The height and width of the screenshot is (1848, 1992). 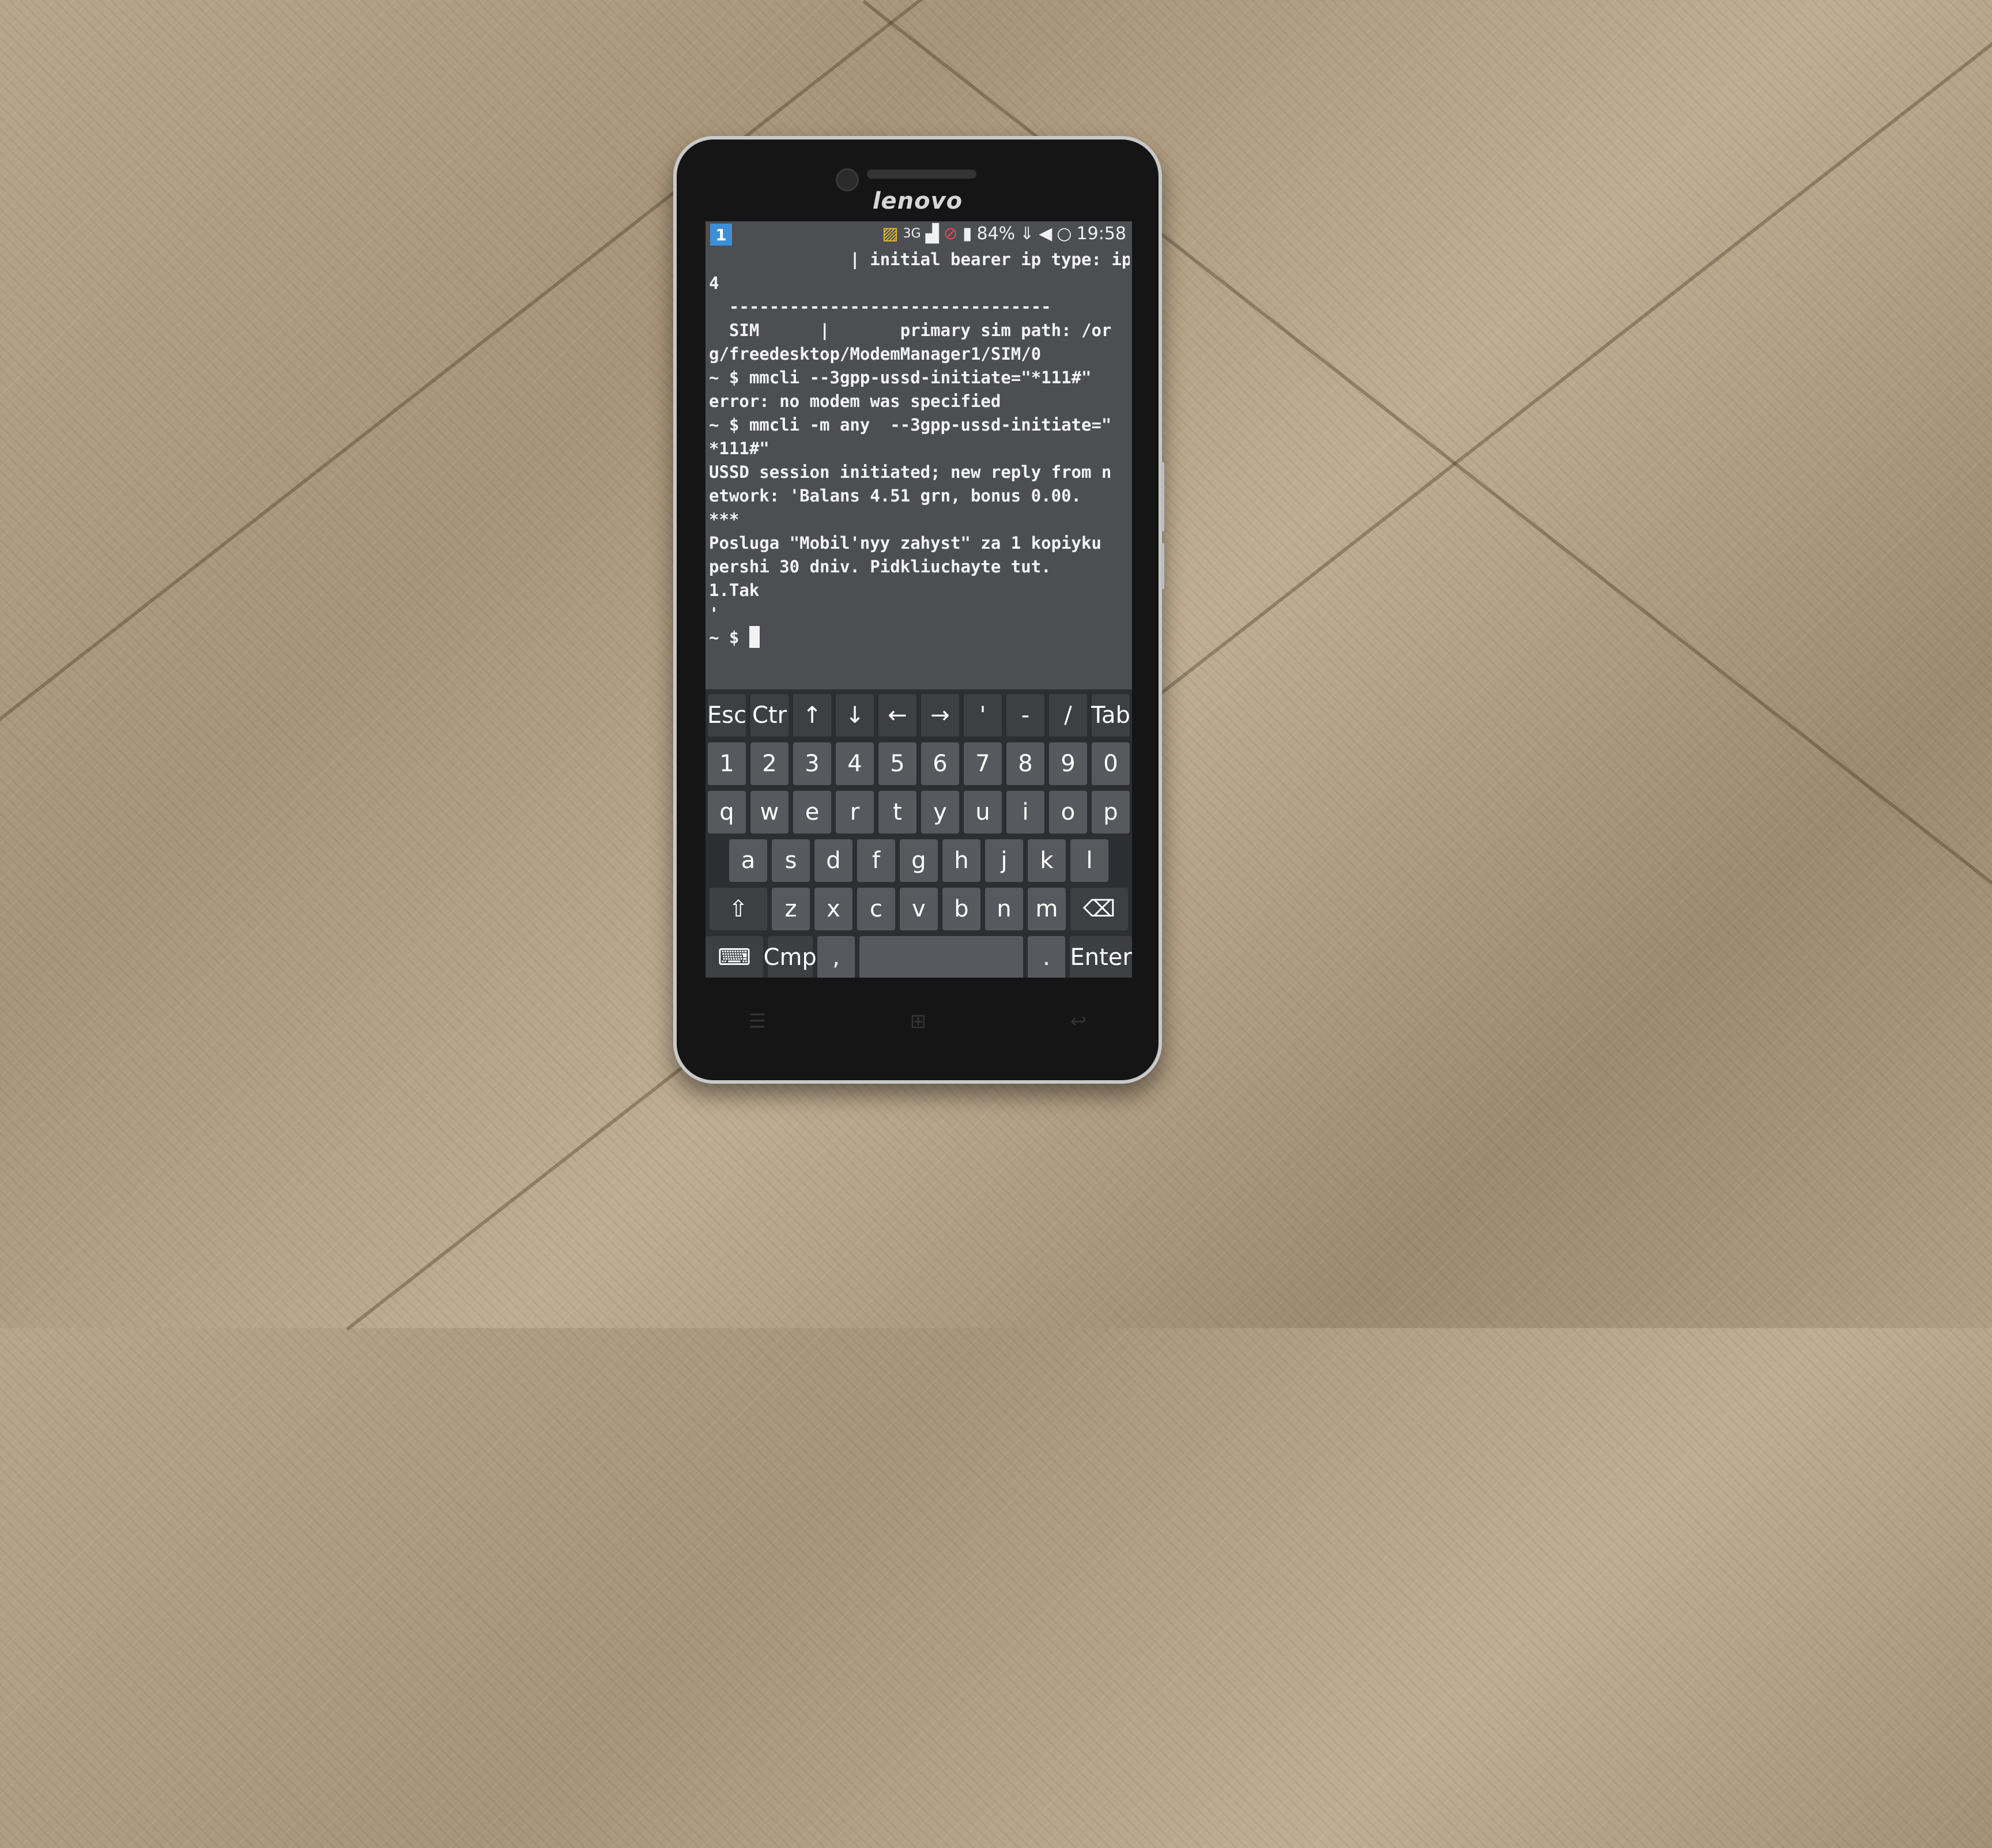 I want to click on key-x: x, so click(x=833, y=909).